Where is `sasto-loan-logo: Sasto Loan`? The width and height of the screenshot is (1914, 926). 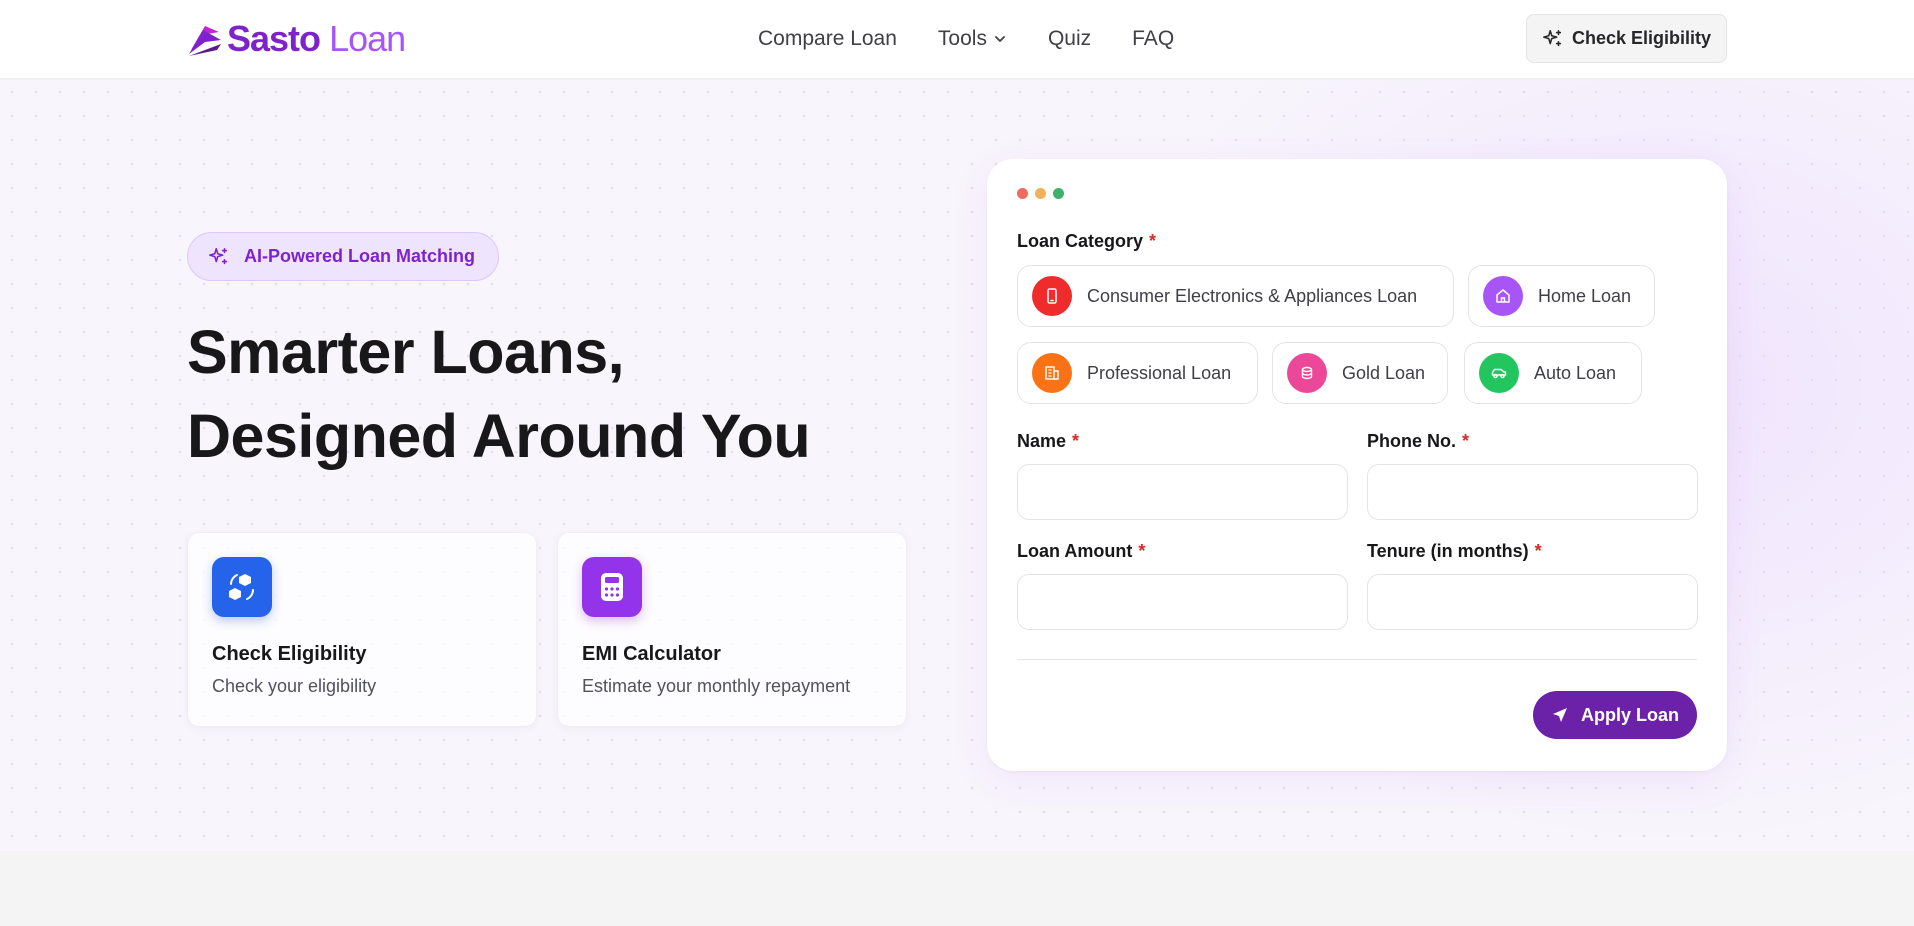
sasto-loan-logo: Sasto Loan is located at coordinates (296, 38).